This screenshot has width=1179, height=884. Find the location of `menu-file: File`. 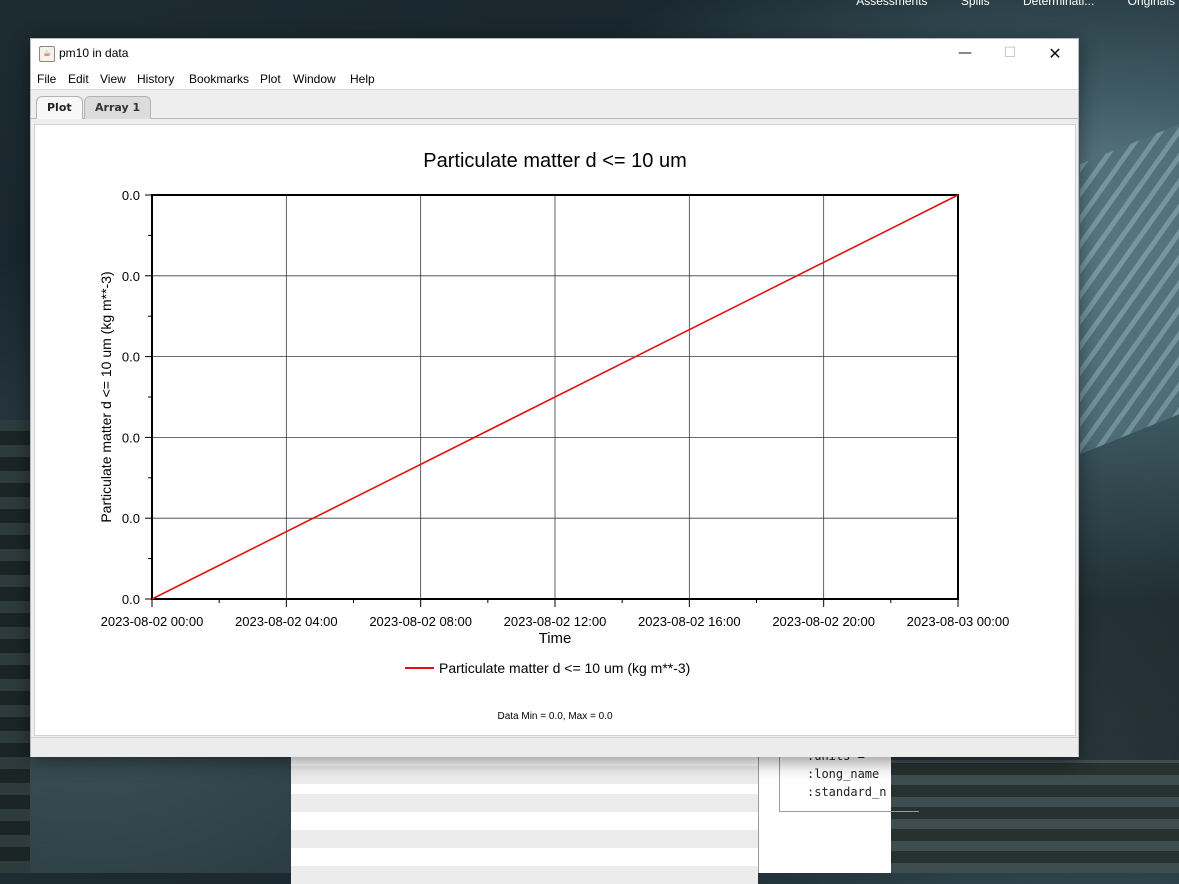

menu-file: File is located at coordinates (46, 79).